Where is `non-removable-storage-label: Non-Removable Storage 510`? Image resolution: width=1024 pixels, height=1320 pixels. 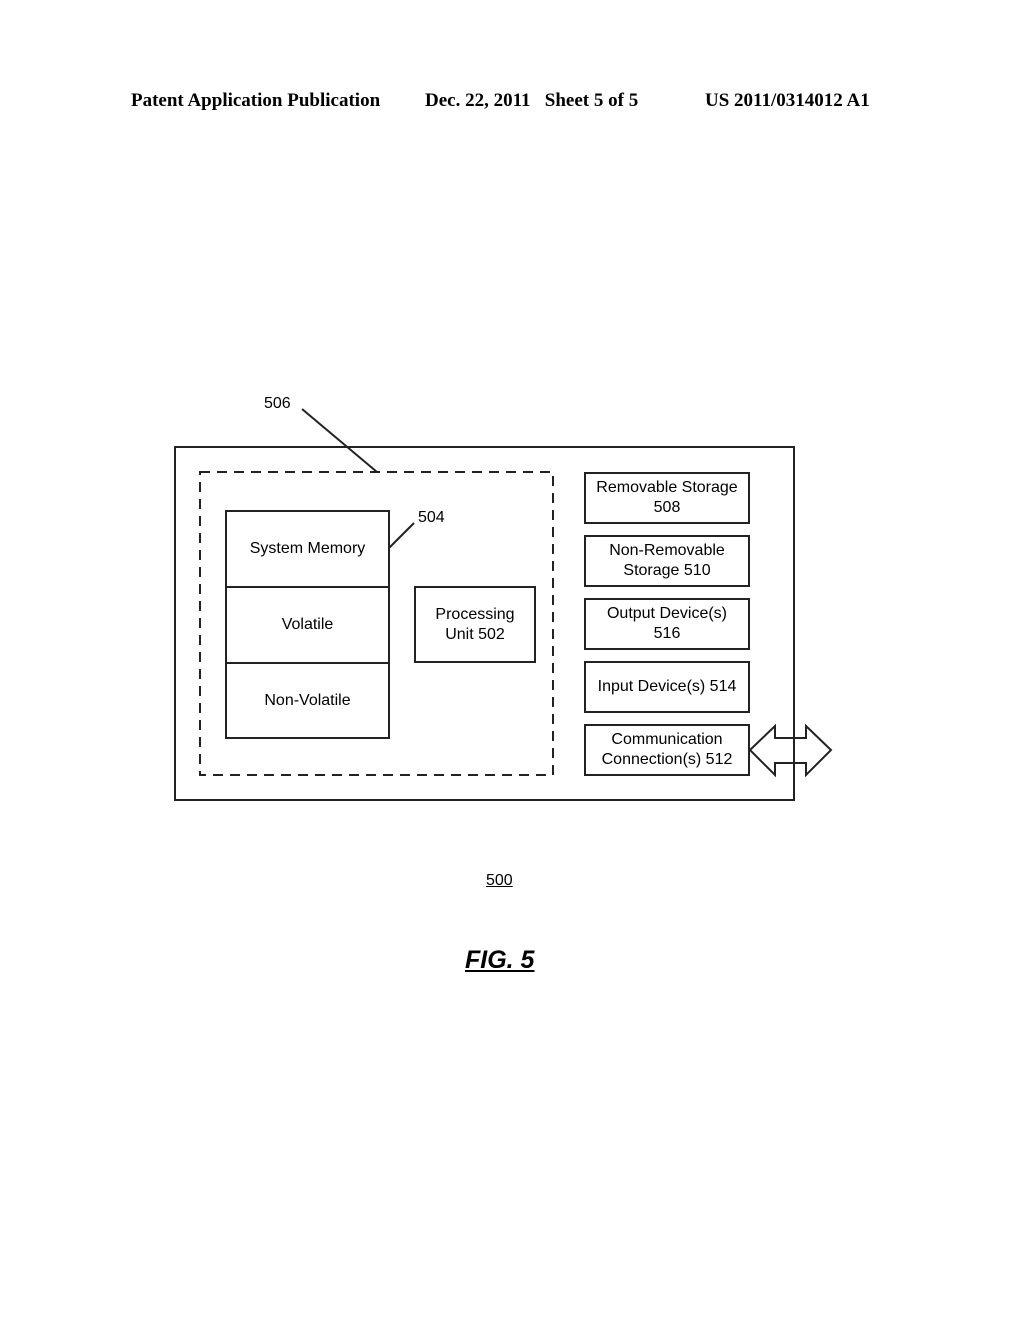 non-removable-storage-label: Non-Removable Storage 510 is located at coordinates (667, 560).